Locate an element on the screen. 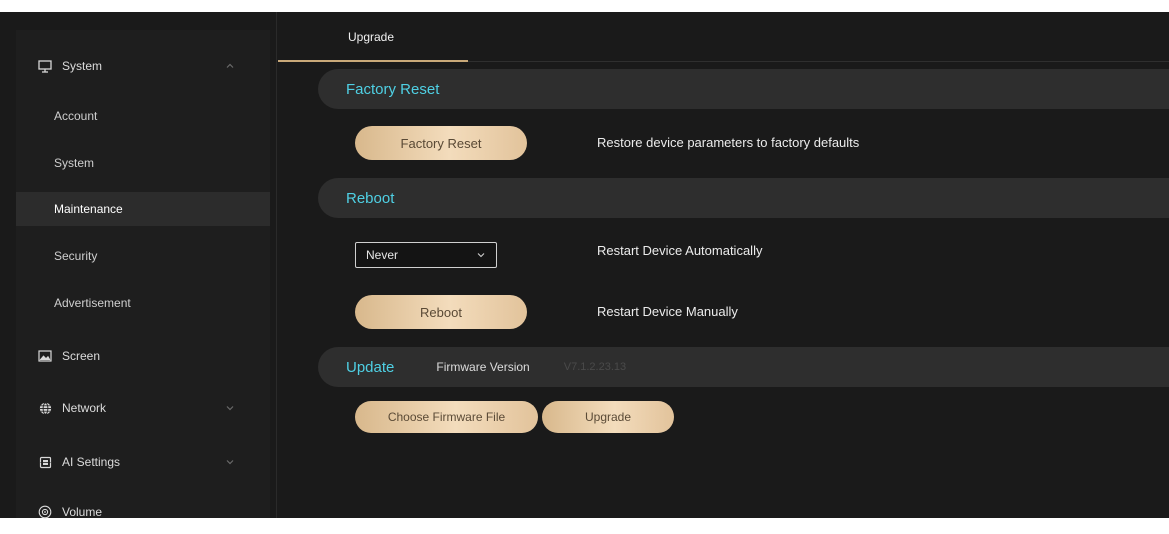  sidebar-item-account: Account is located at coordinates (143, 116).